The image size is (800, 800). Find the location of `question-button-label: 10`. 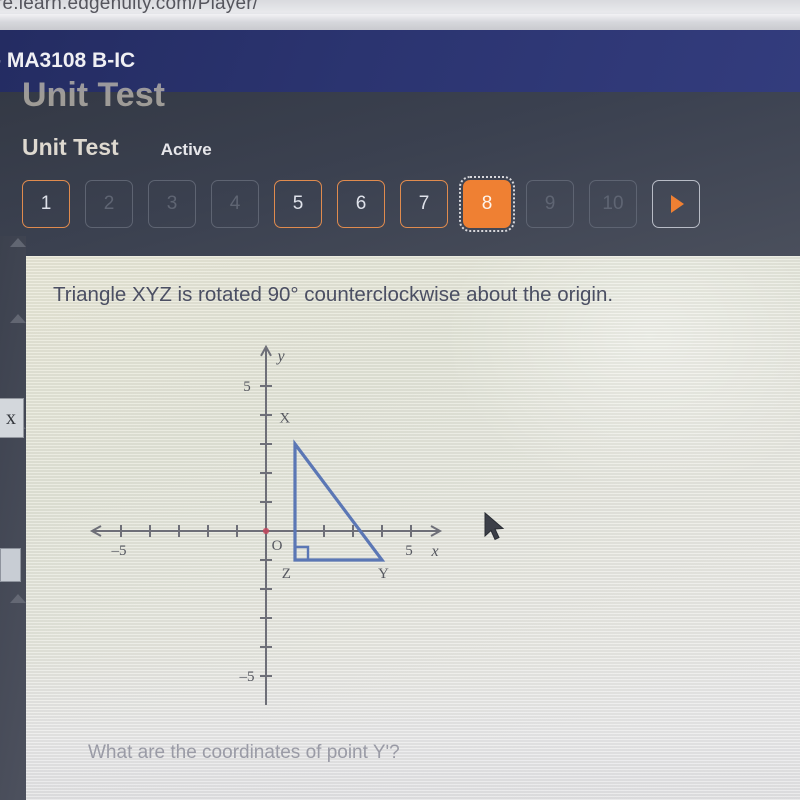

question-button-label: 10 is located at coordinates (613, 203).